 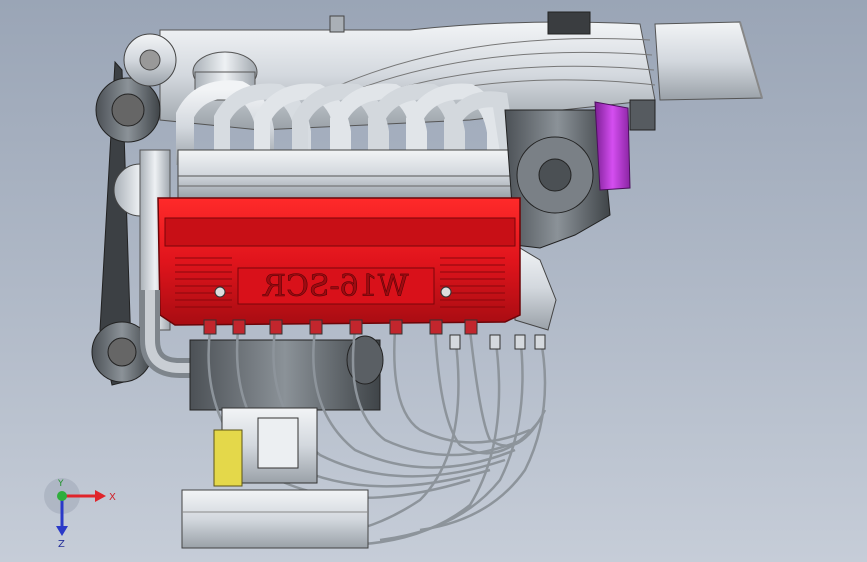 I want to click on valve-cover, so click(x=339, y=261).